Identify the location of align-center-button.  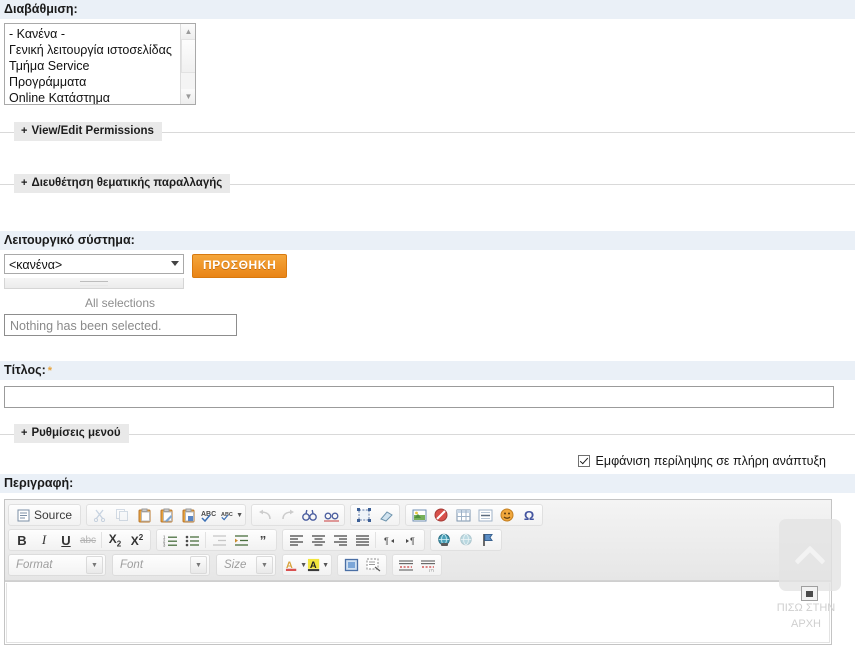
(318, 540).